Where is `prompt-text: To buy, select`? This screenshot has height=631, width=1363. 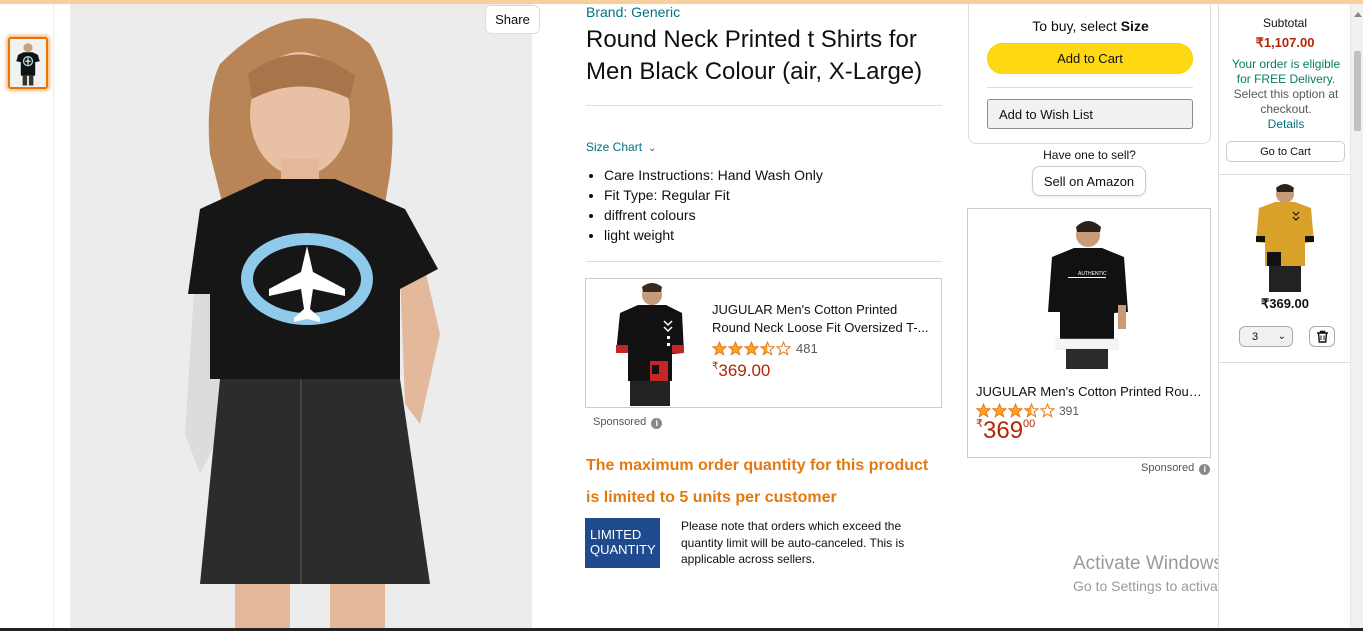 prompt-text: To buy, select is located at coordinates (1074, 26).